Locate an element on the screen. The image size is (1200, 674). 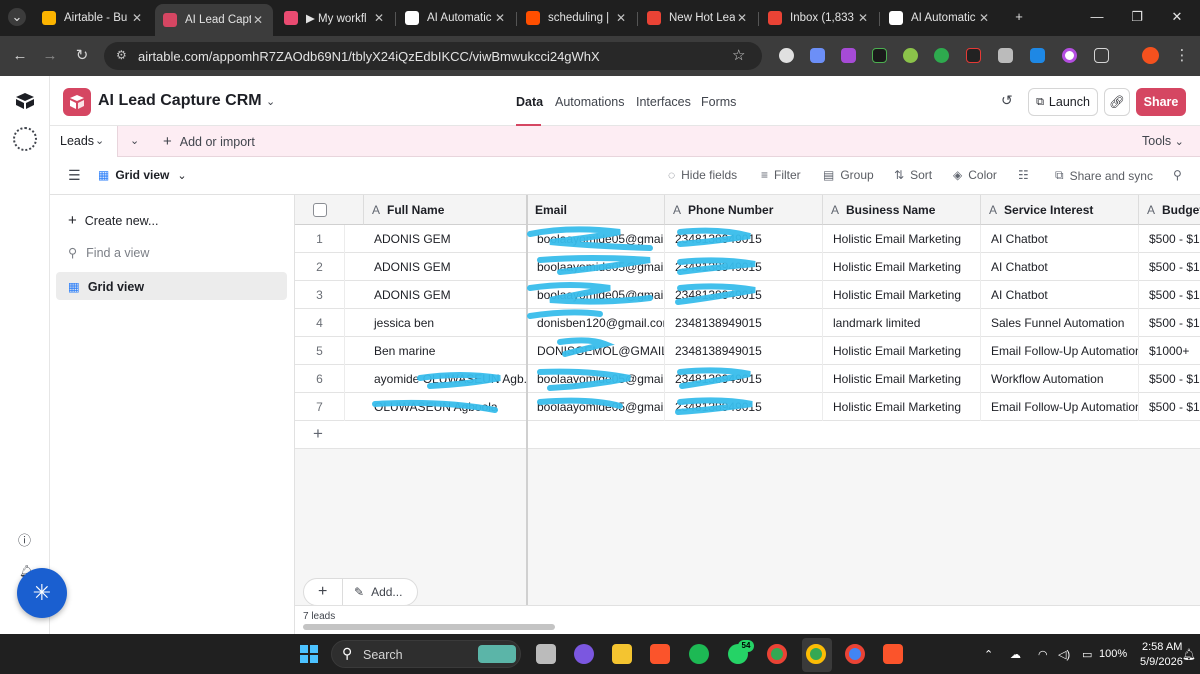
battery-icon: ▭ is located at coordinates (1087, 654).